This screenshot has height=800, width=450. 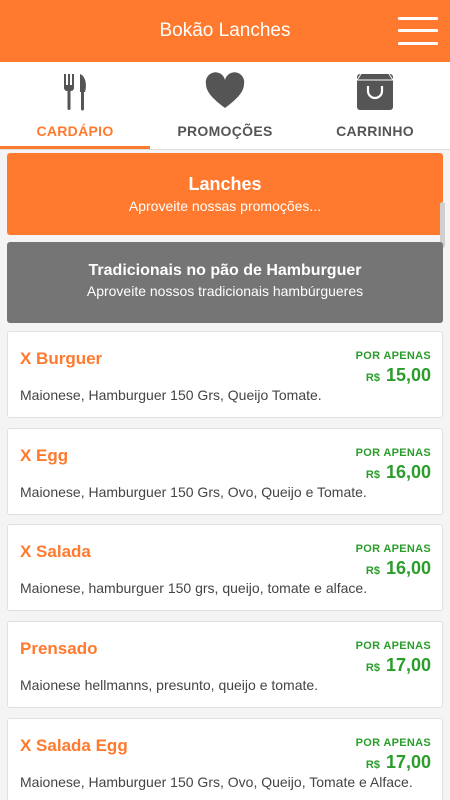 What do you see at coordinates (75, 131) in the screenshot?
I see `tab-label: CARDÁPIO` at bounding box center [75, 131].